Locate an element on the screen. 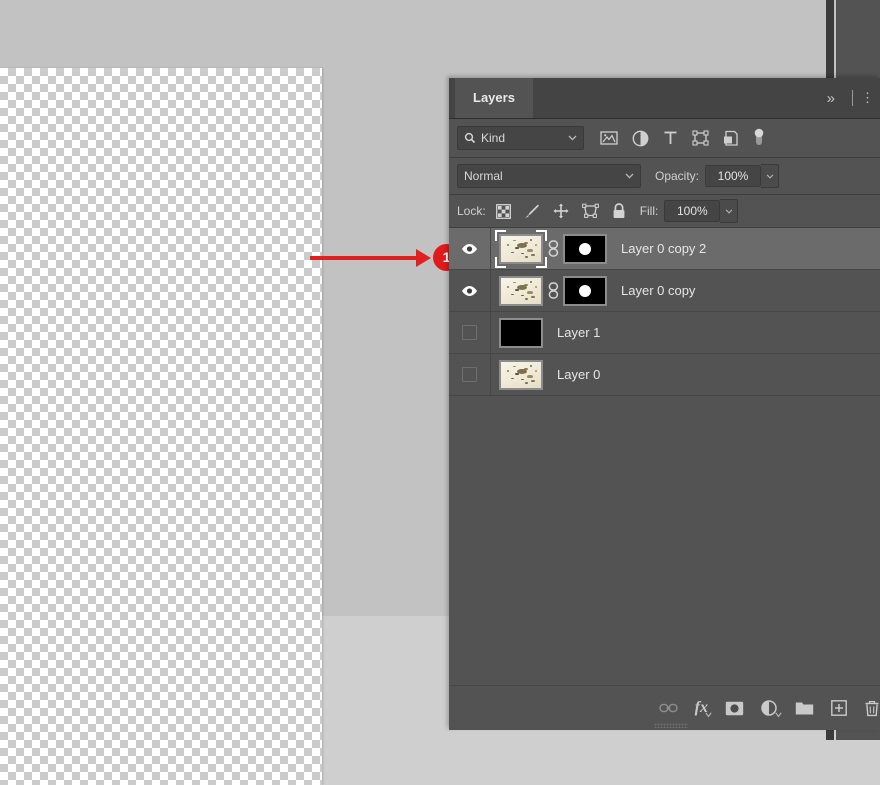 This screenshot has height=785, width=880. lock-position-icon is located at coordinates (561, 211).